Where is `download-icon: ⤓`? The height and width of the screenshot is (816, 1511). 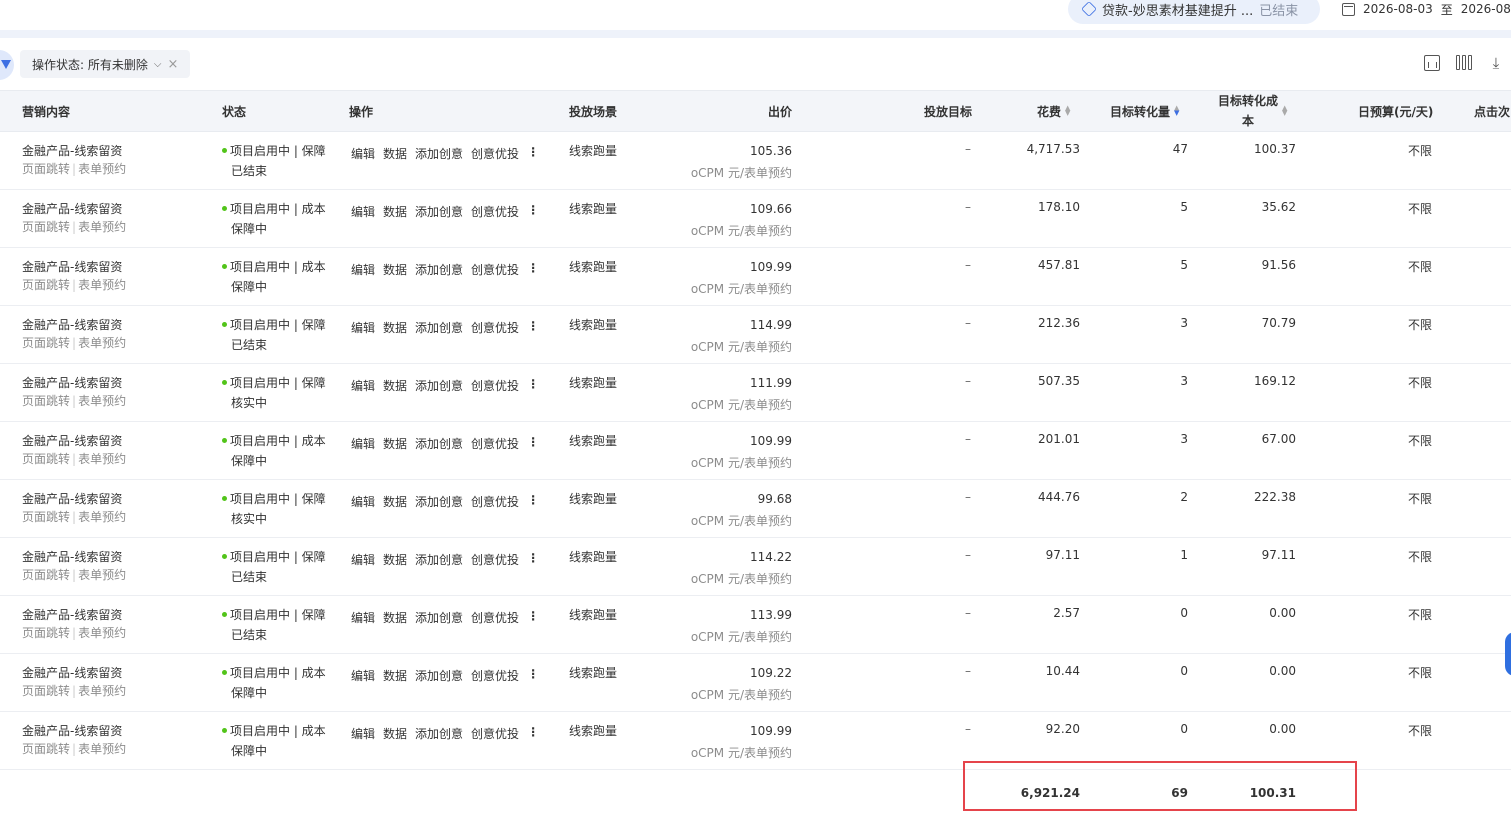
download-icon: ⤓ is located at coordinates (1496, 63).